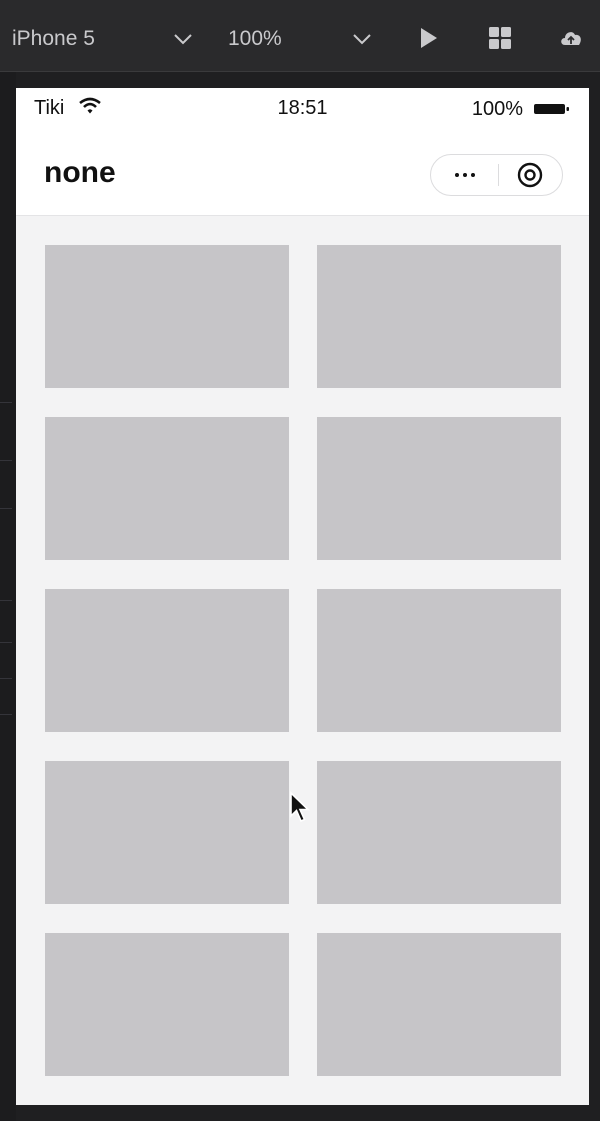 The width and height of the screenshot is (600, 1121). I want to click on more-icon, so click(467, 175).